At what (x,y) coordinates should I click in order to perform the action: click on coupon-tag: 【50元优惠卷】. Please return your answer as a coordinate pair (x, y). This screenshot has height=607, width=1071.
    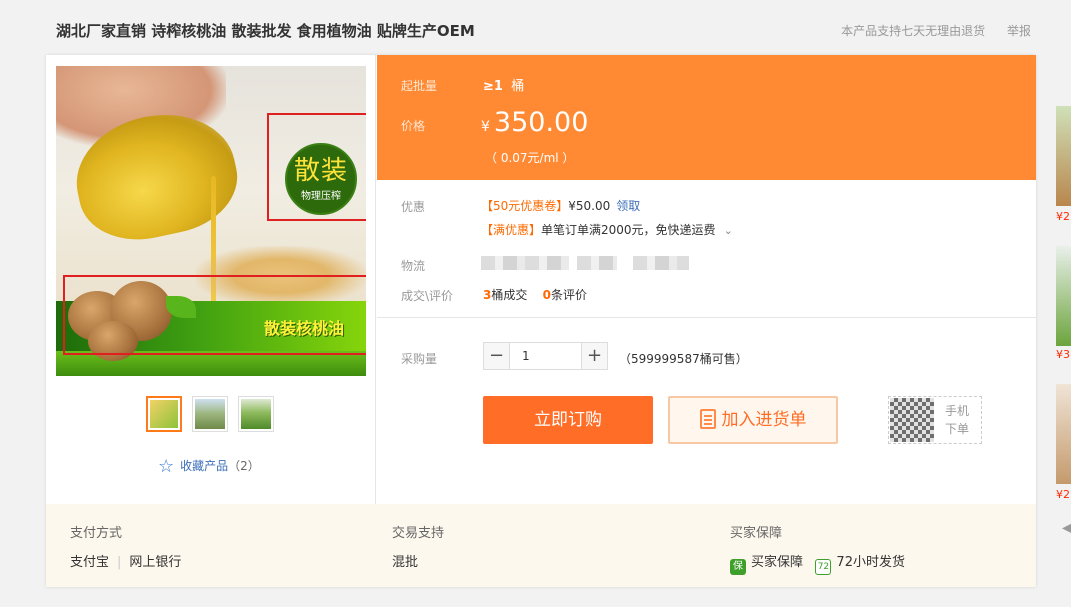
    Looking at the image, I should click on (525, 206).